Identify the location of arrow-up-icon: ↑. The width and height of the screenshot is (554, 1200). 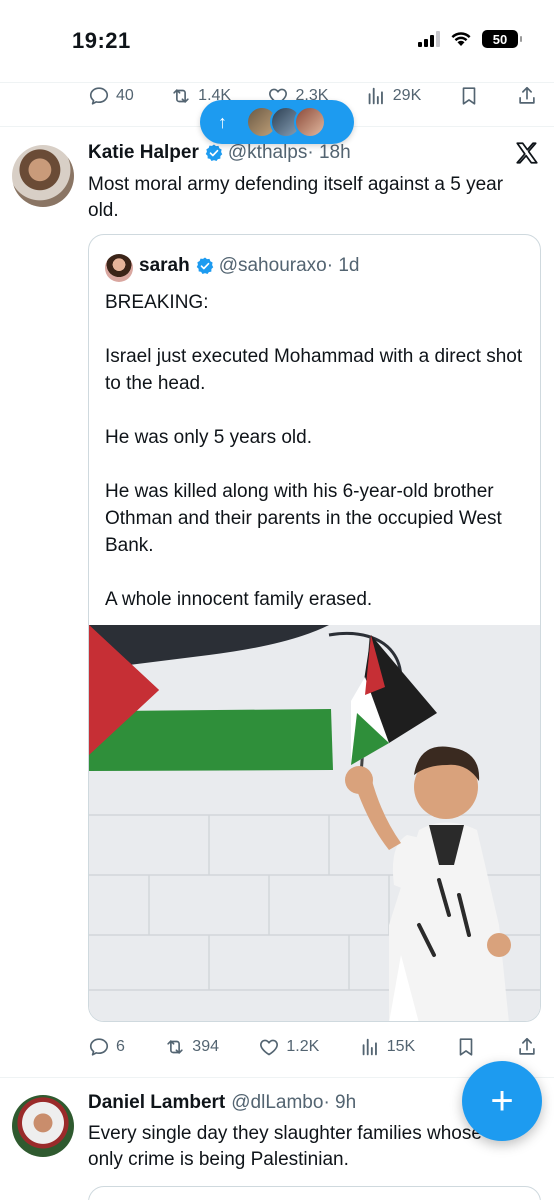
(222, 121).